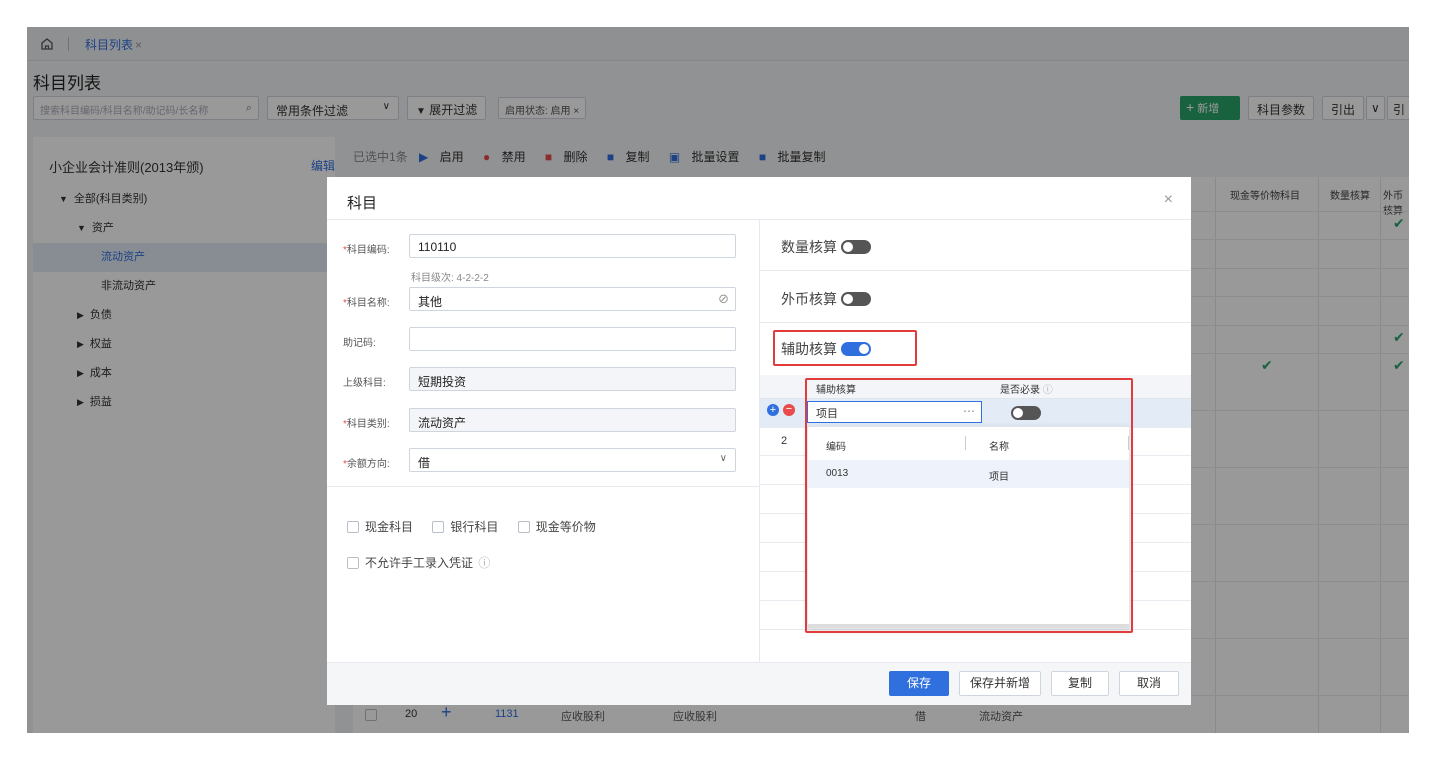 This screenshot has width=1436, height=759. Describe the element at coordinates (366, 424) in the screenshot. I see `category-label: *科目类别:` at that location.